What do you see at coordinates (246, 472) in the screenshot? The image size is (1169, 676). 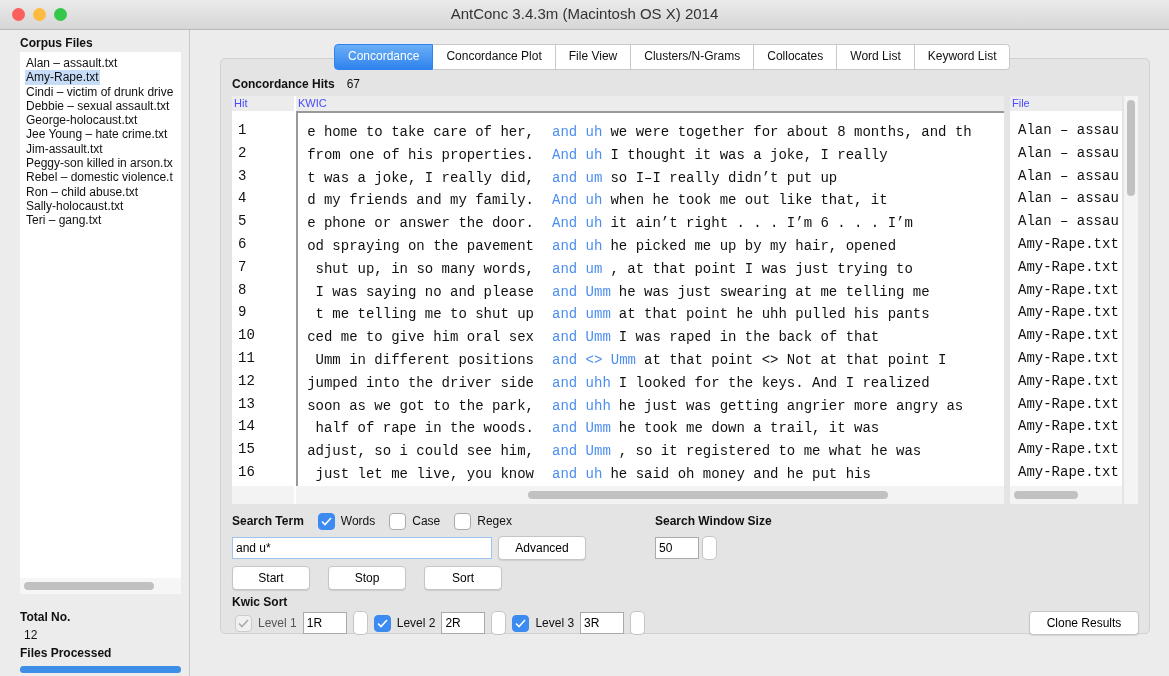 I see `table-cell-text: 16` at bounding box center [246, 472].